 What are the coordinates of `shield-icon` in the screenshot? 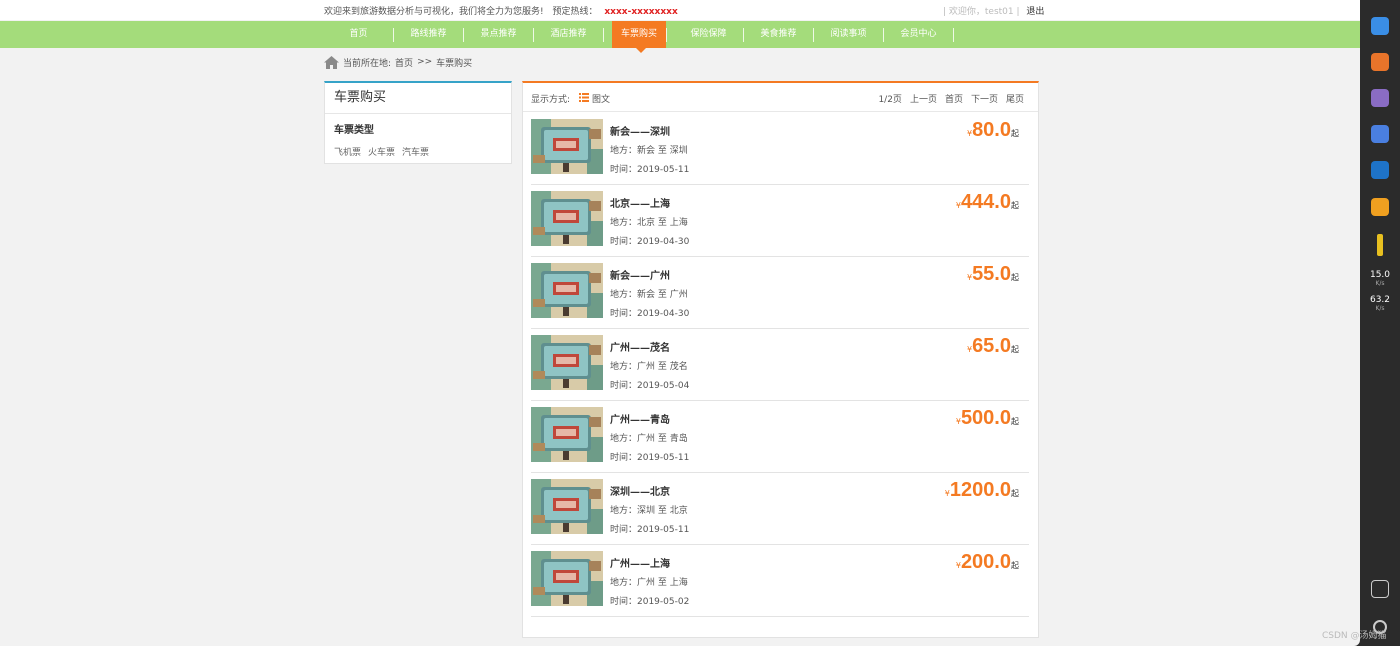 It's located at (1380, 207).